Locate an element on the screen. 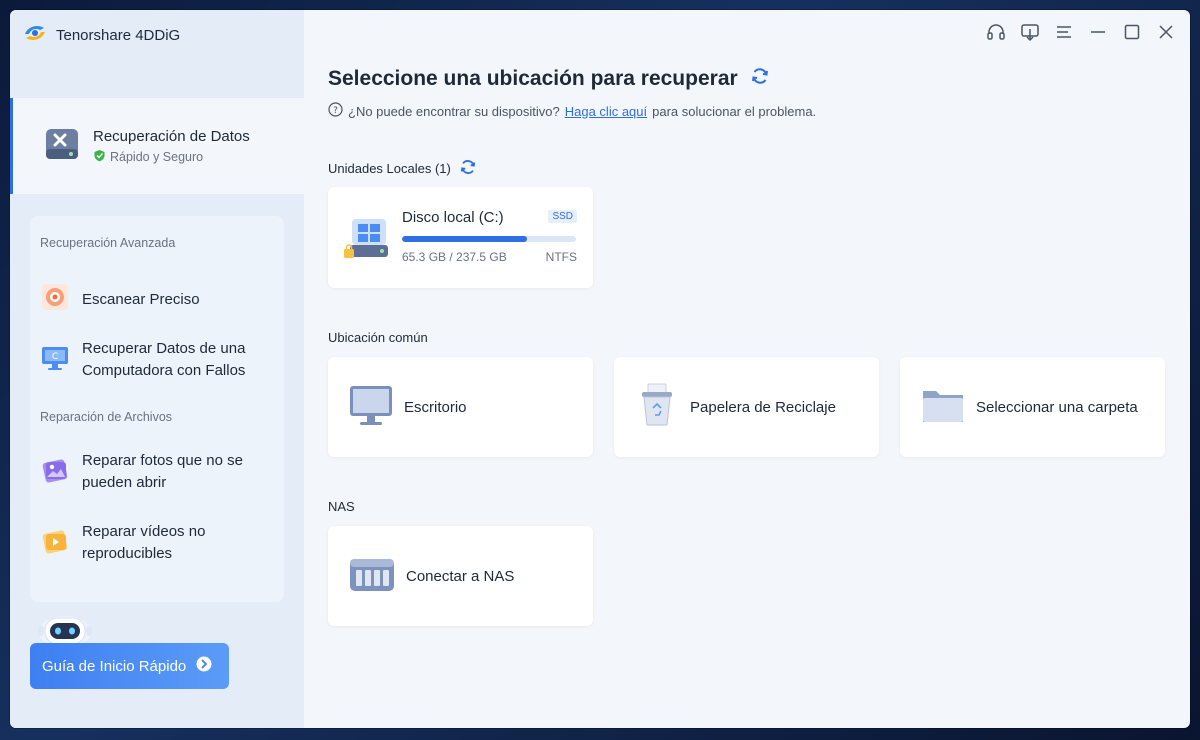 The width and height of the screenshot is (1200, 740). recycle-bin-icon is located at coordinates (657, 407).